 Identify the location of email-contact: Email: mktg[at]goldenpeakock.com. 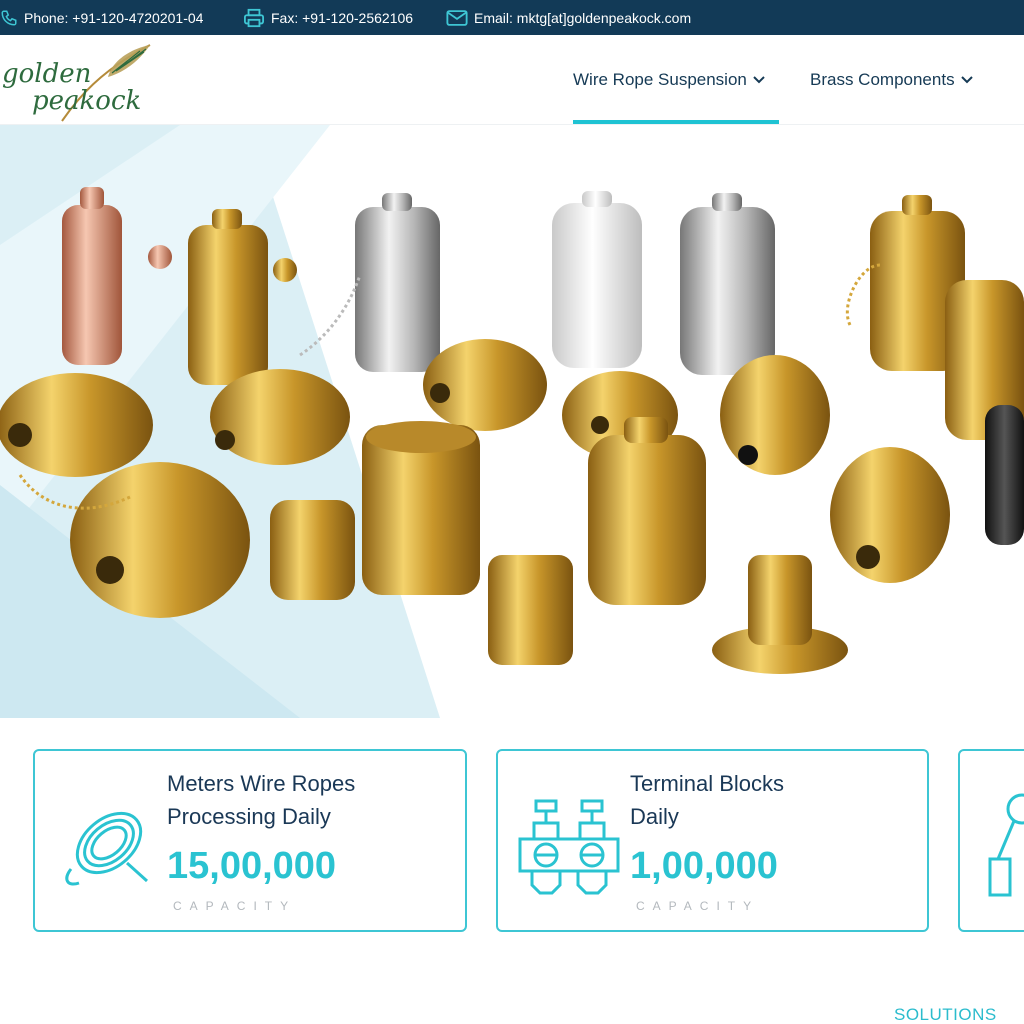
(568, 17).